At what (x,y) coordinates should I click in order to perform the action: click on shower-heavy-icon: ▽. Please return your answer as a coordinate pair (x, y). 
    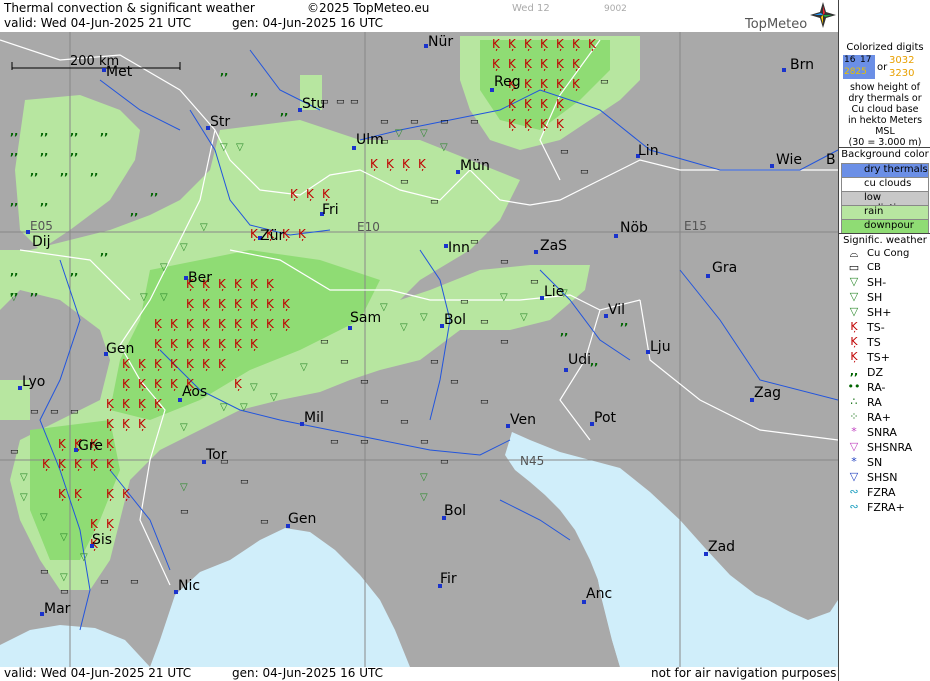
    Looking at the image, I should click on (854, 311).